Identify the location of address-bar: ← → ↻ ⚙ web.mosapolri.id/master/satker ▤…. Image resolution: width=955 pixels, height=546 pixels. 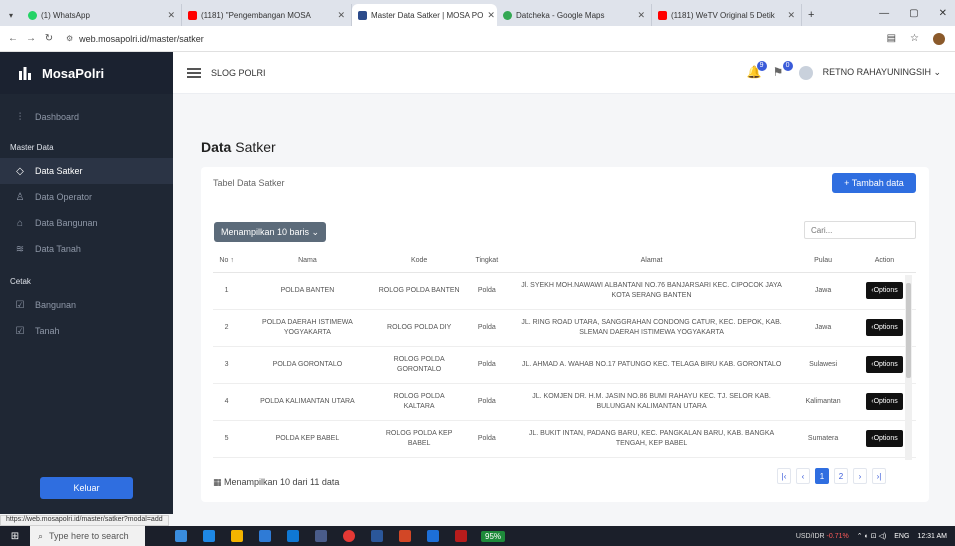
(477, 39).